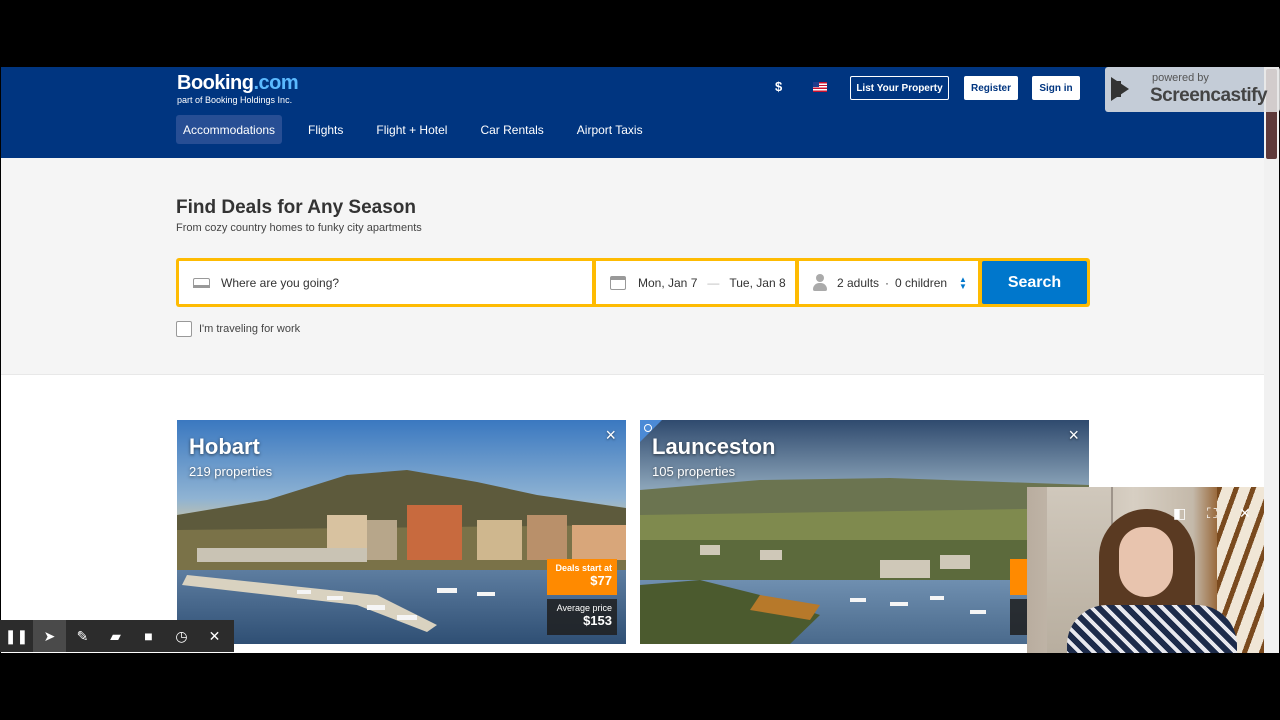  Describe the element at coordinates (511, 129) in the screenshot. I see `nav-car-rentals: Car Rentals` at that location.